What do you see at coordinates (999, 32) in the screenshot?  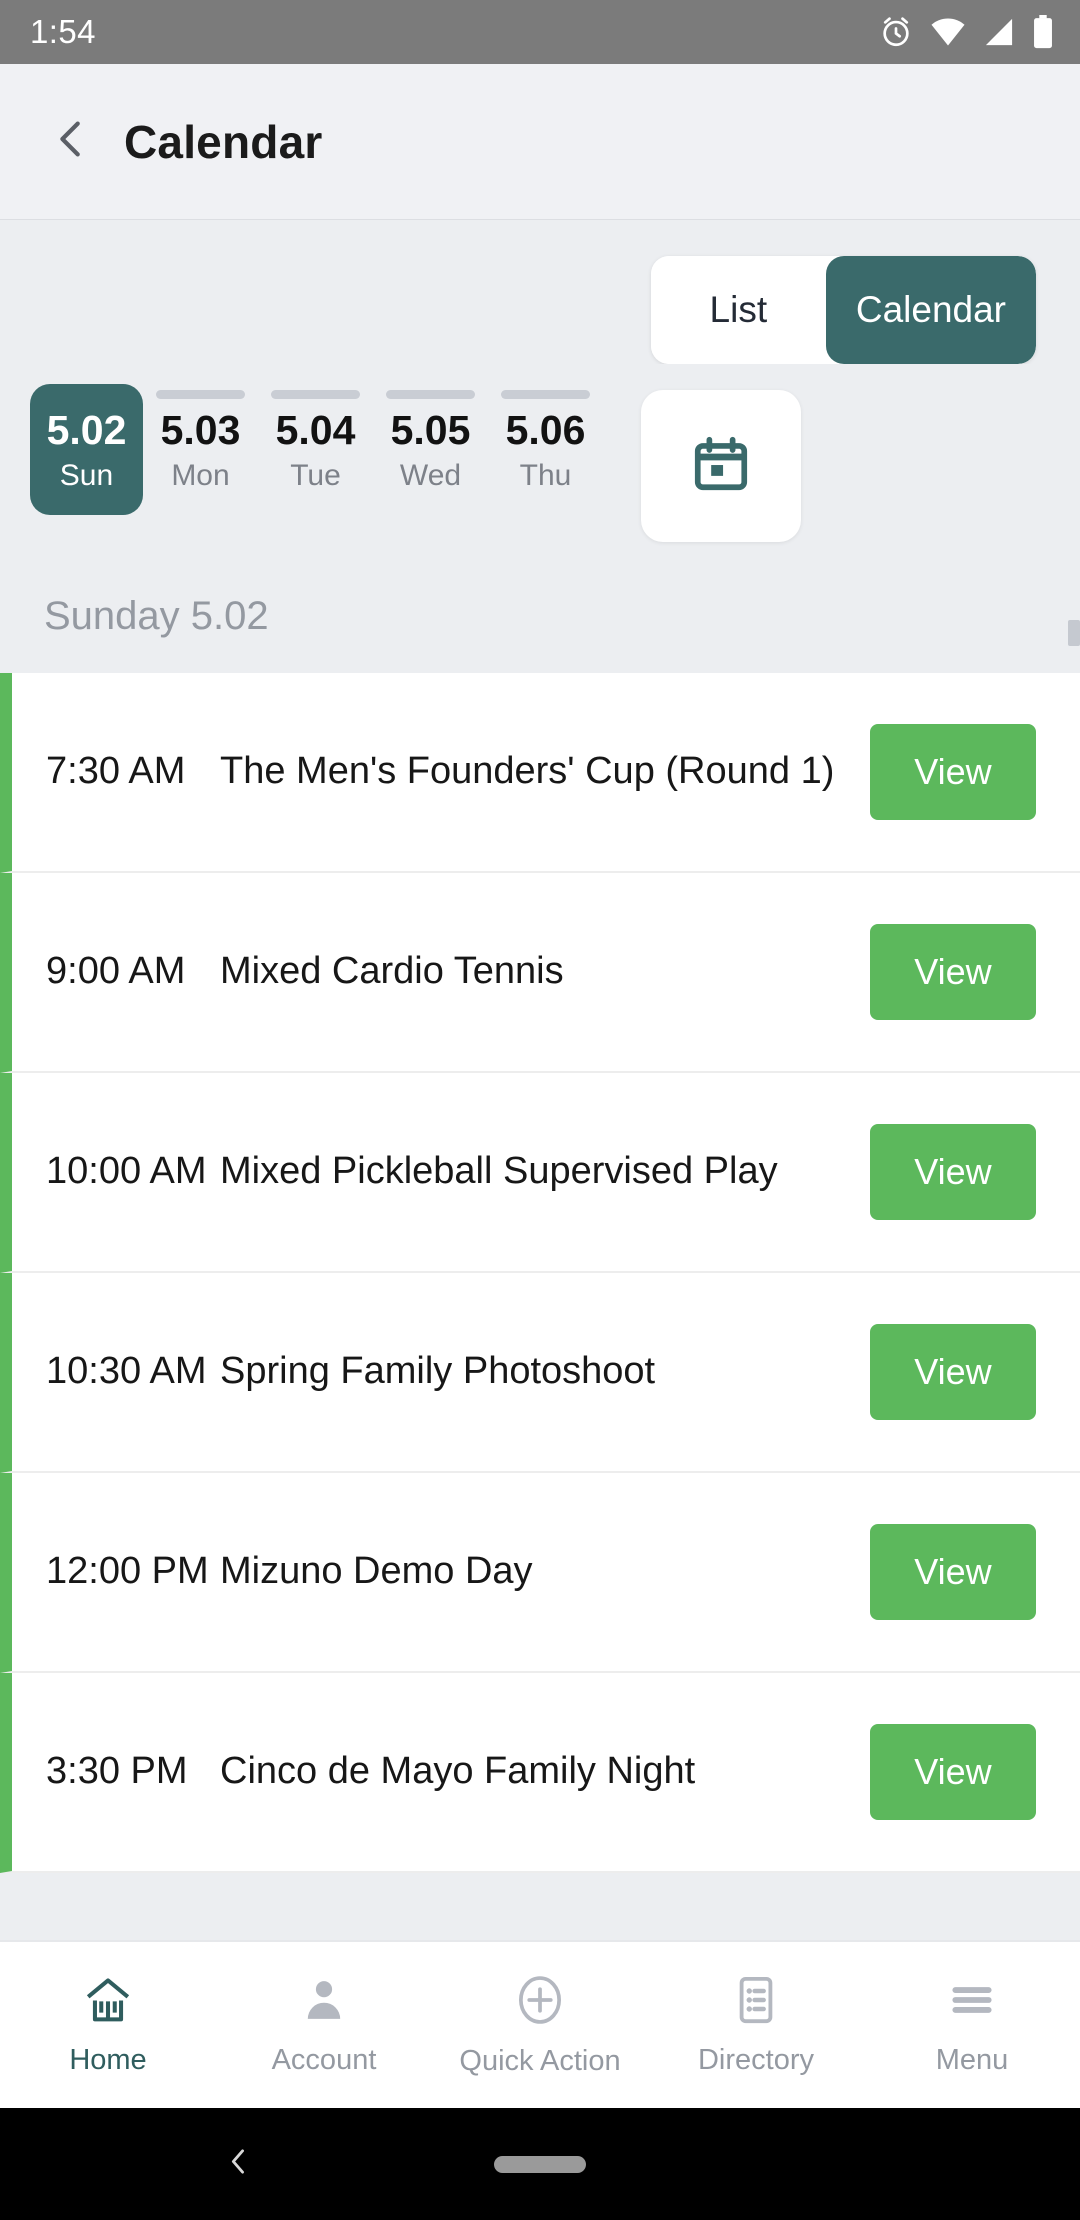 I see `cell-signal-icon` at bounding box center [999, 32].